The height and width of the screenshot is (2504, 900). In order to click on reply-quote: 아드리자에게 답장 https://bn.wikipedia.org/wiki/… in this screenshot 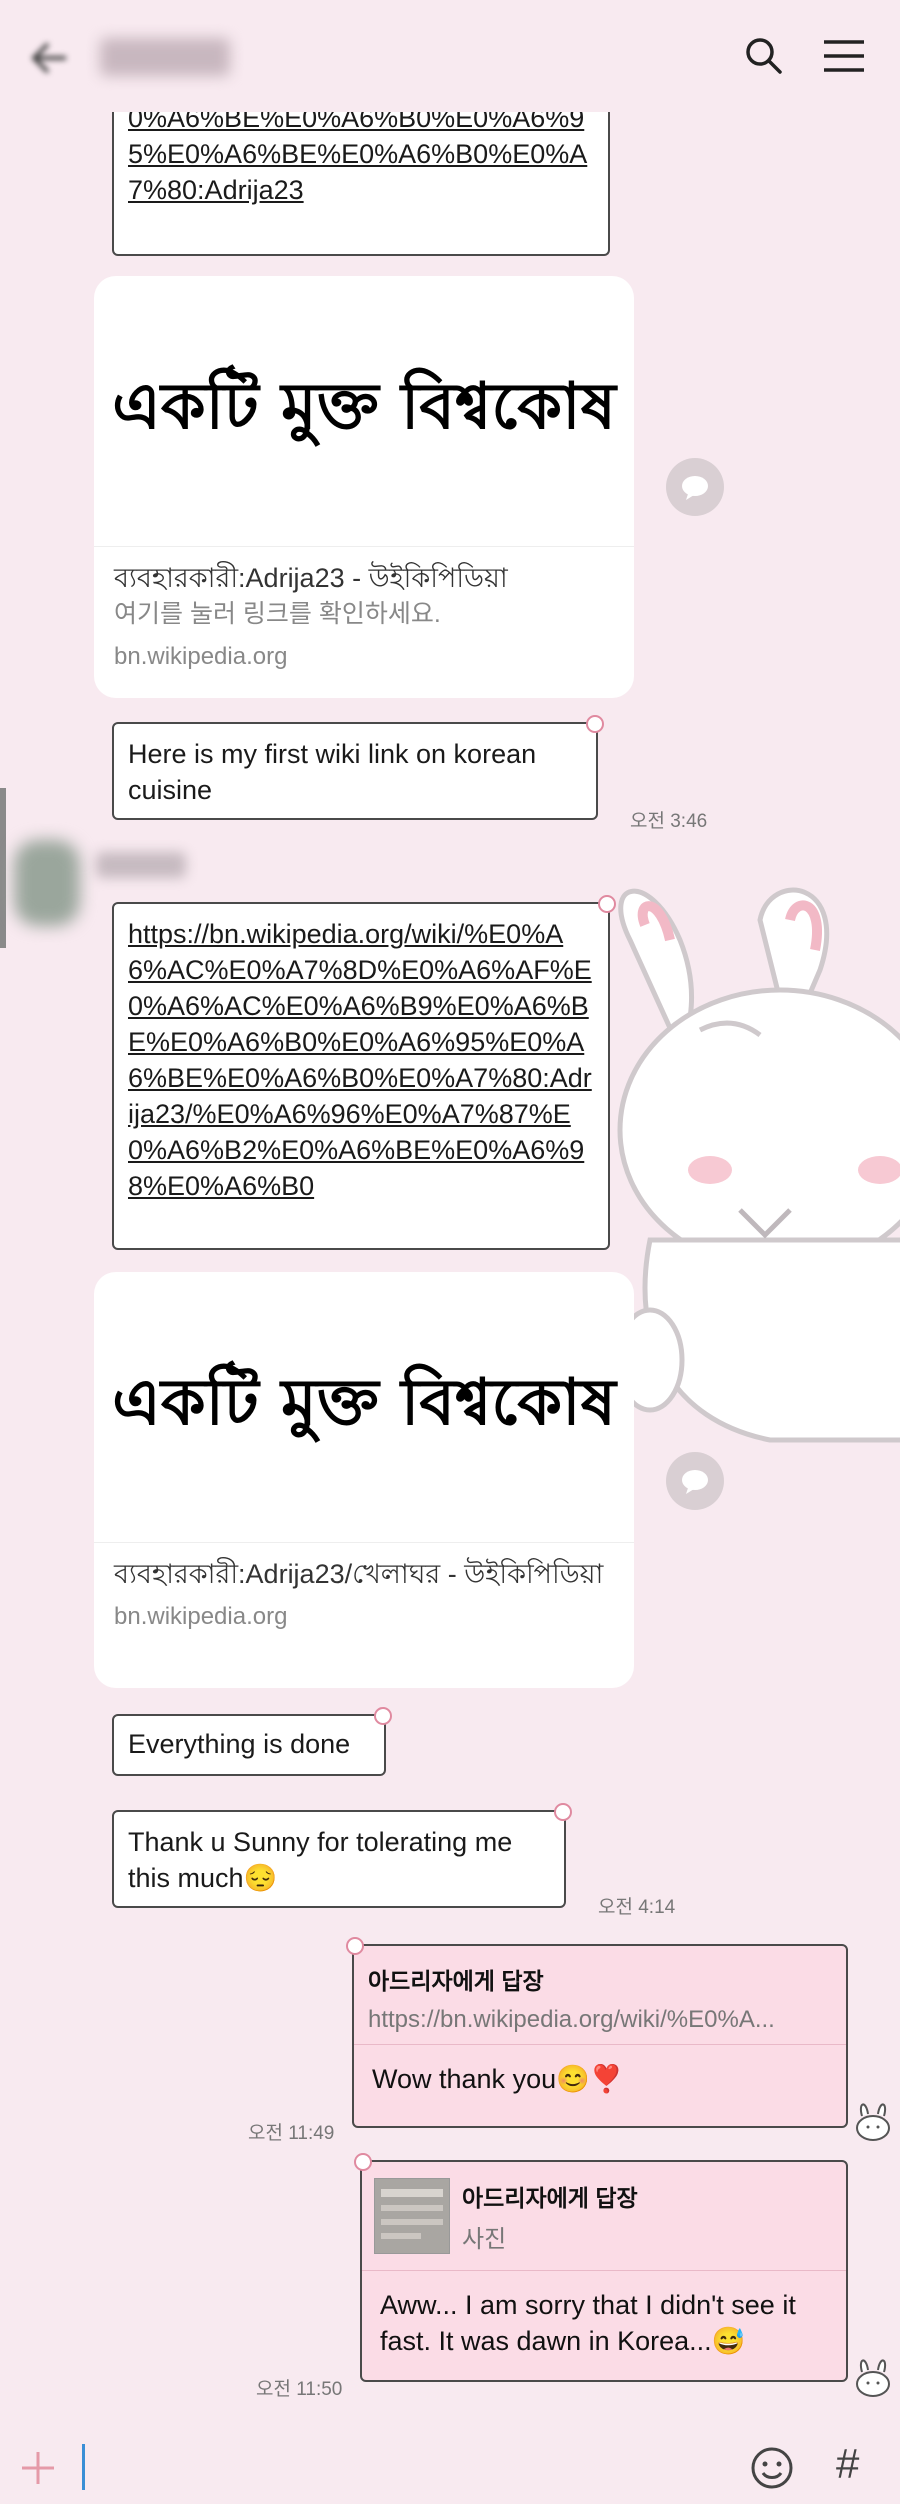, I will do `click(600, 1995)`.